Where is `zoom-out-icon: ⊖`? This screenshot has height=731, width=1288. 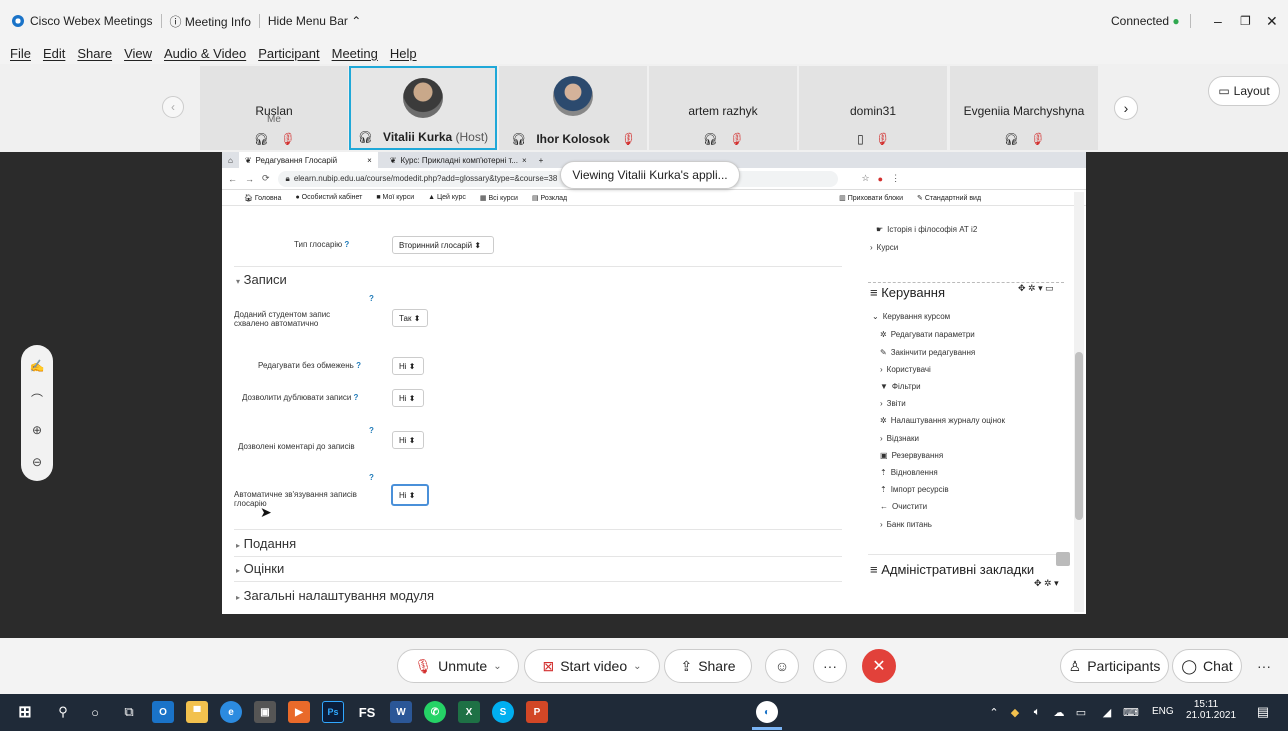
zoom-out-icon: ⊖ is located at coordinates (37, 462).